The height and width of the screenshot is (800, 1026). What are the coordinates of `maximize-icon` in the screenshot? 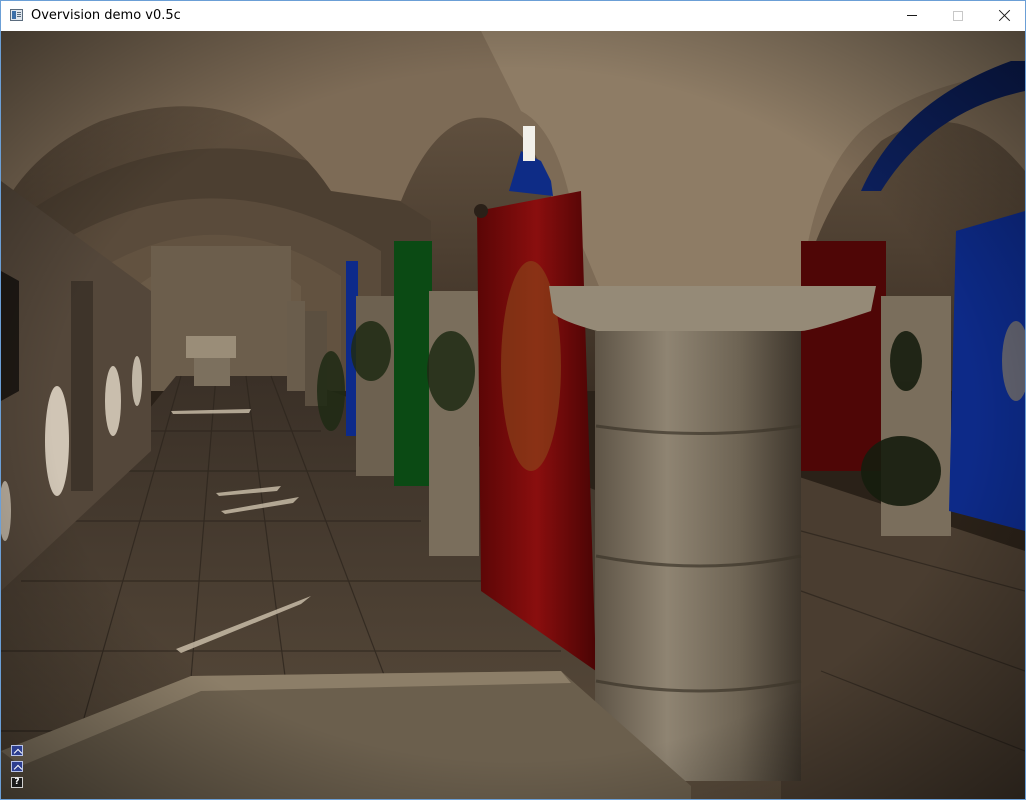 It's located at (958, 16).